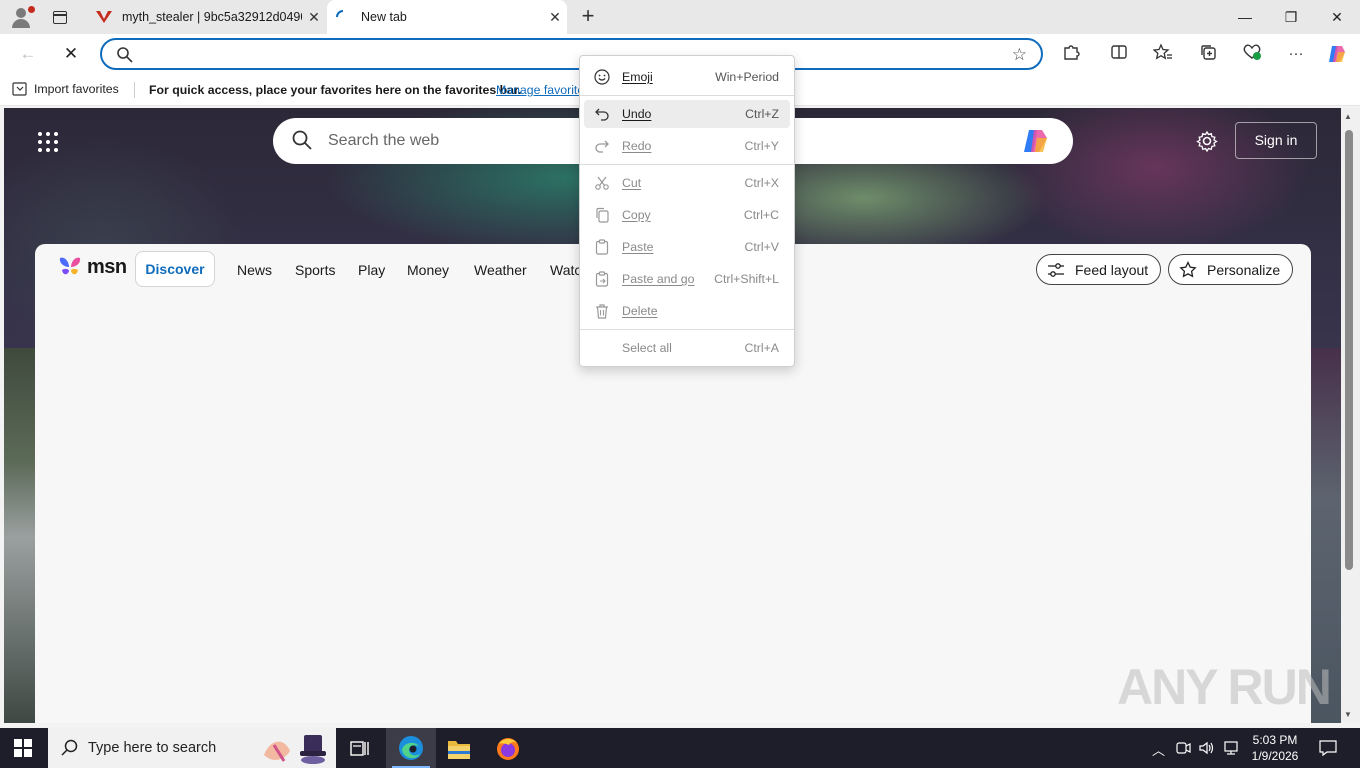 This screenshot has height=768, width=1360. I want to click on nav-news: News, so click(254, 270).